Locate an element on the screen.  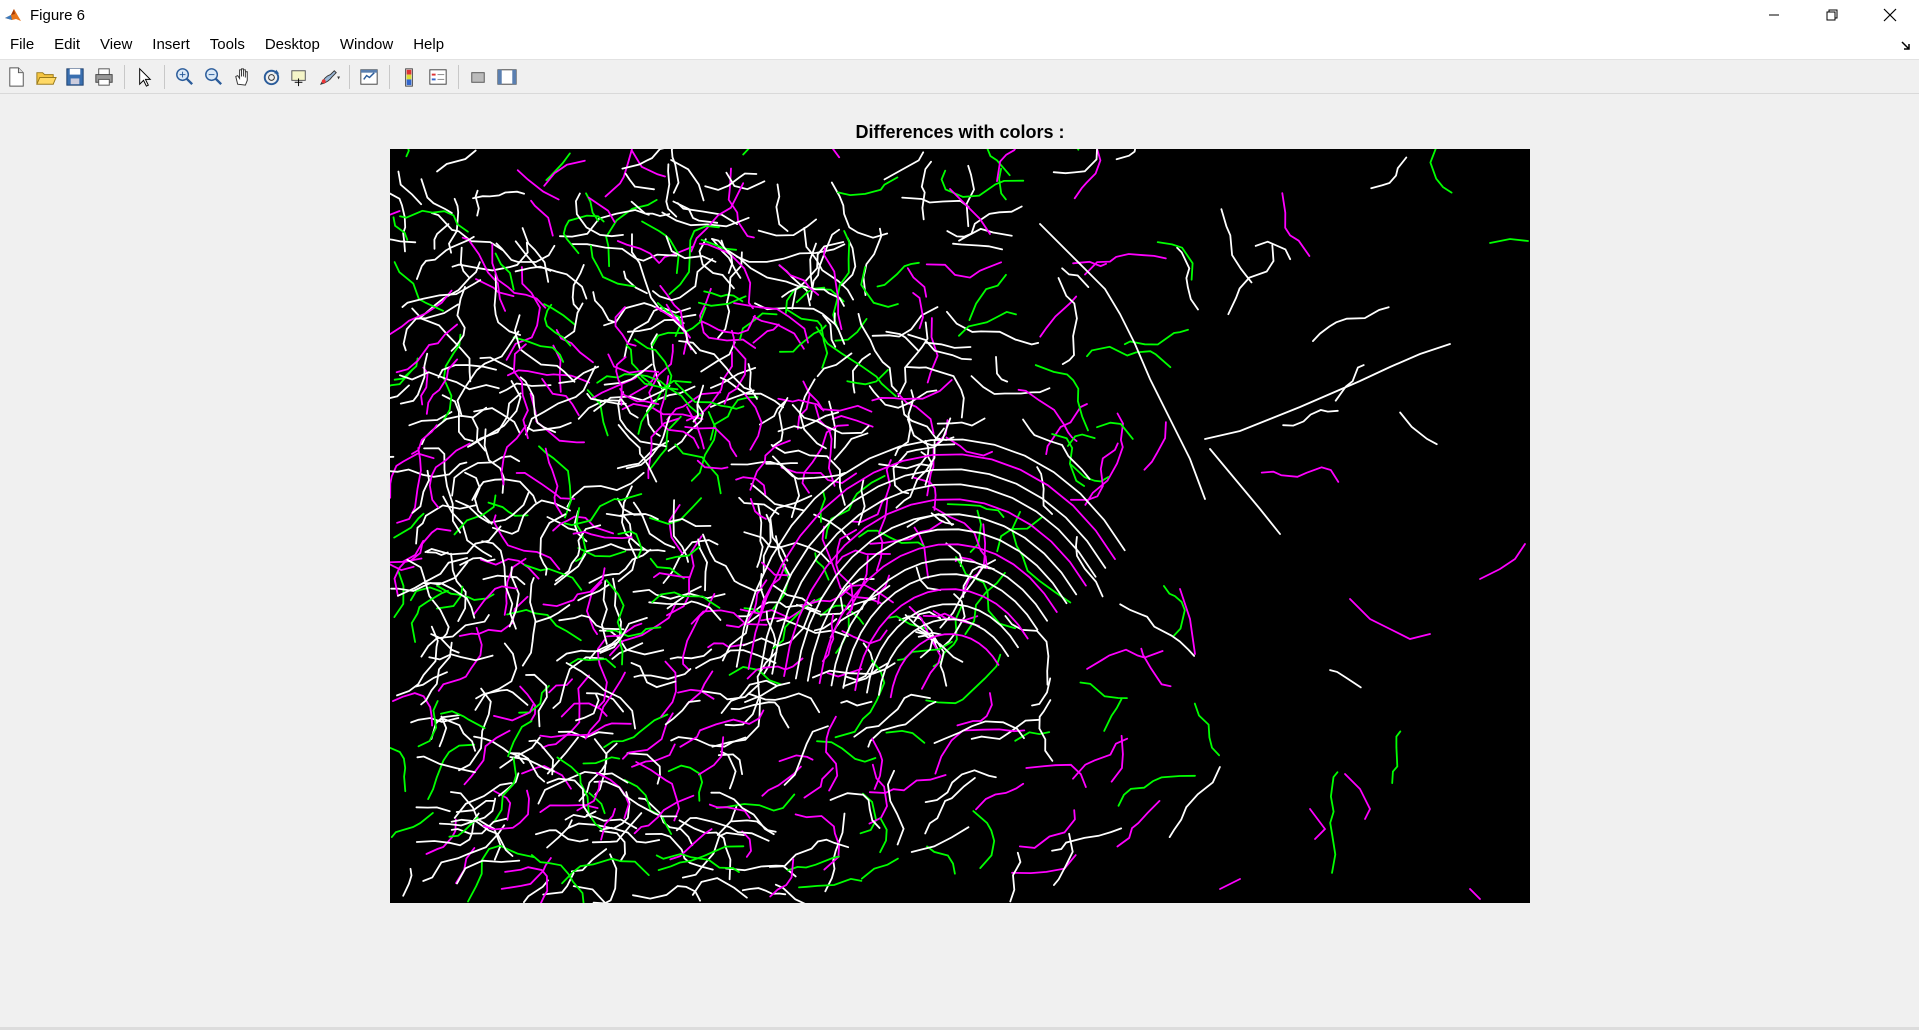
insert-legend-icon is located at coordinates (438, 76).